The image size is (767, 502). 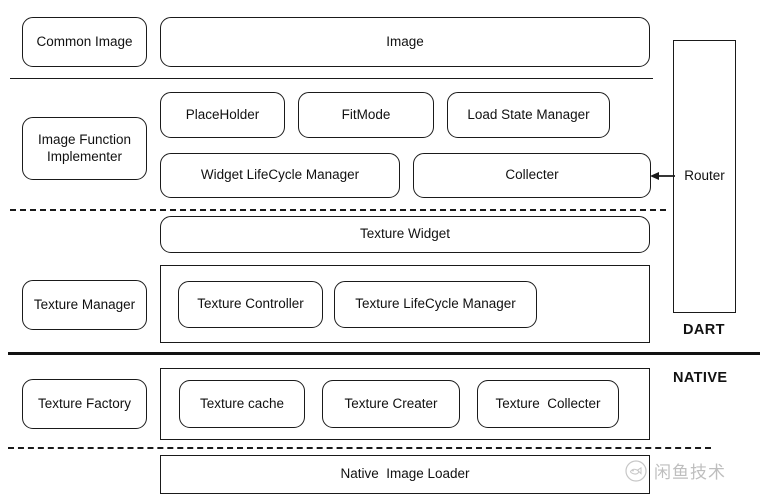 I want to click on arrow-router-to-collecter, so click(x=662, y=176).